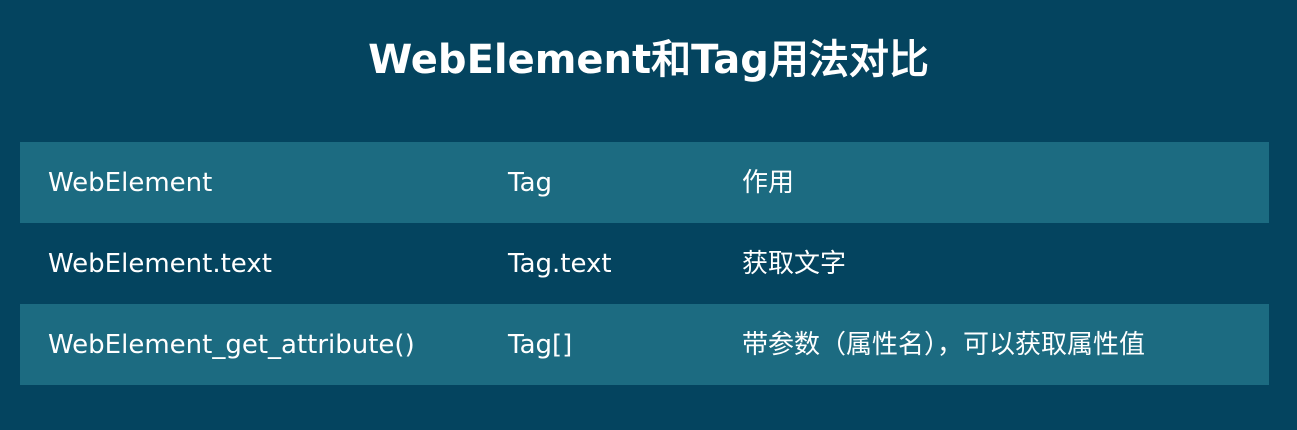  What do you see at coordinates (540, 344) in the screenshot?
I see `table-cell: Tag[]` at bounding box center [540, 344].